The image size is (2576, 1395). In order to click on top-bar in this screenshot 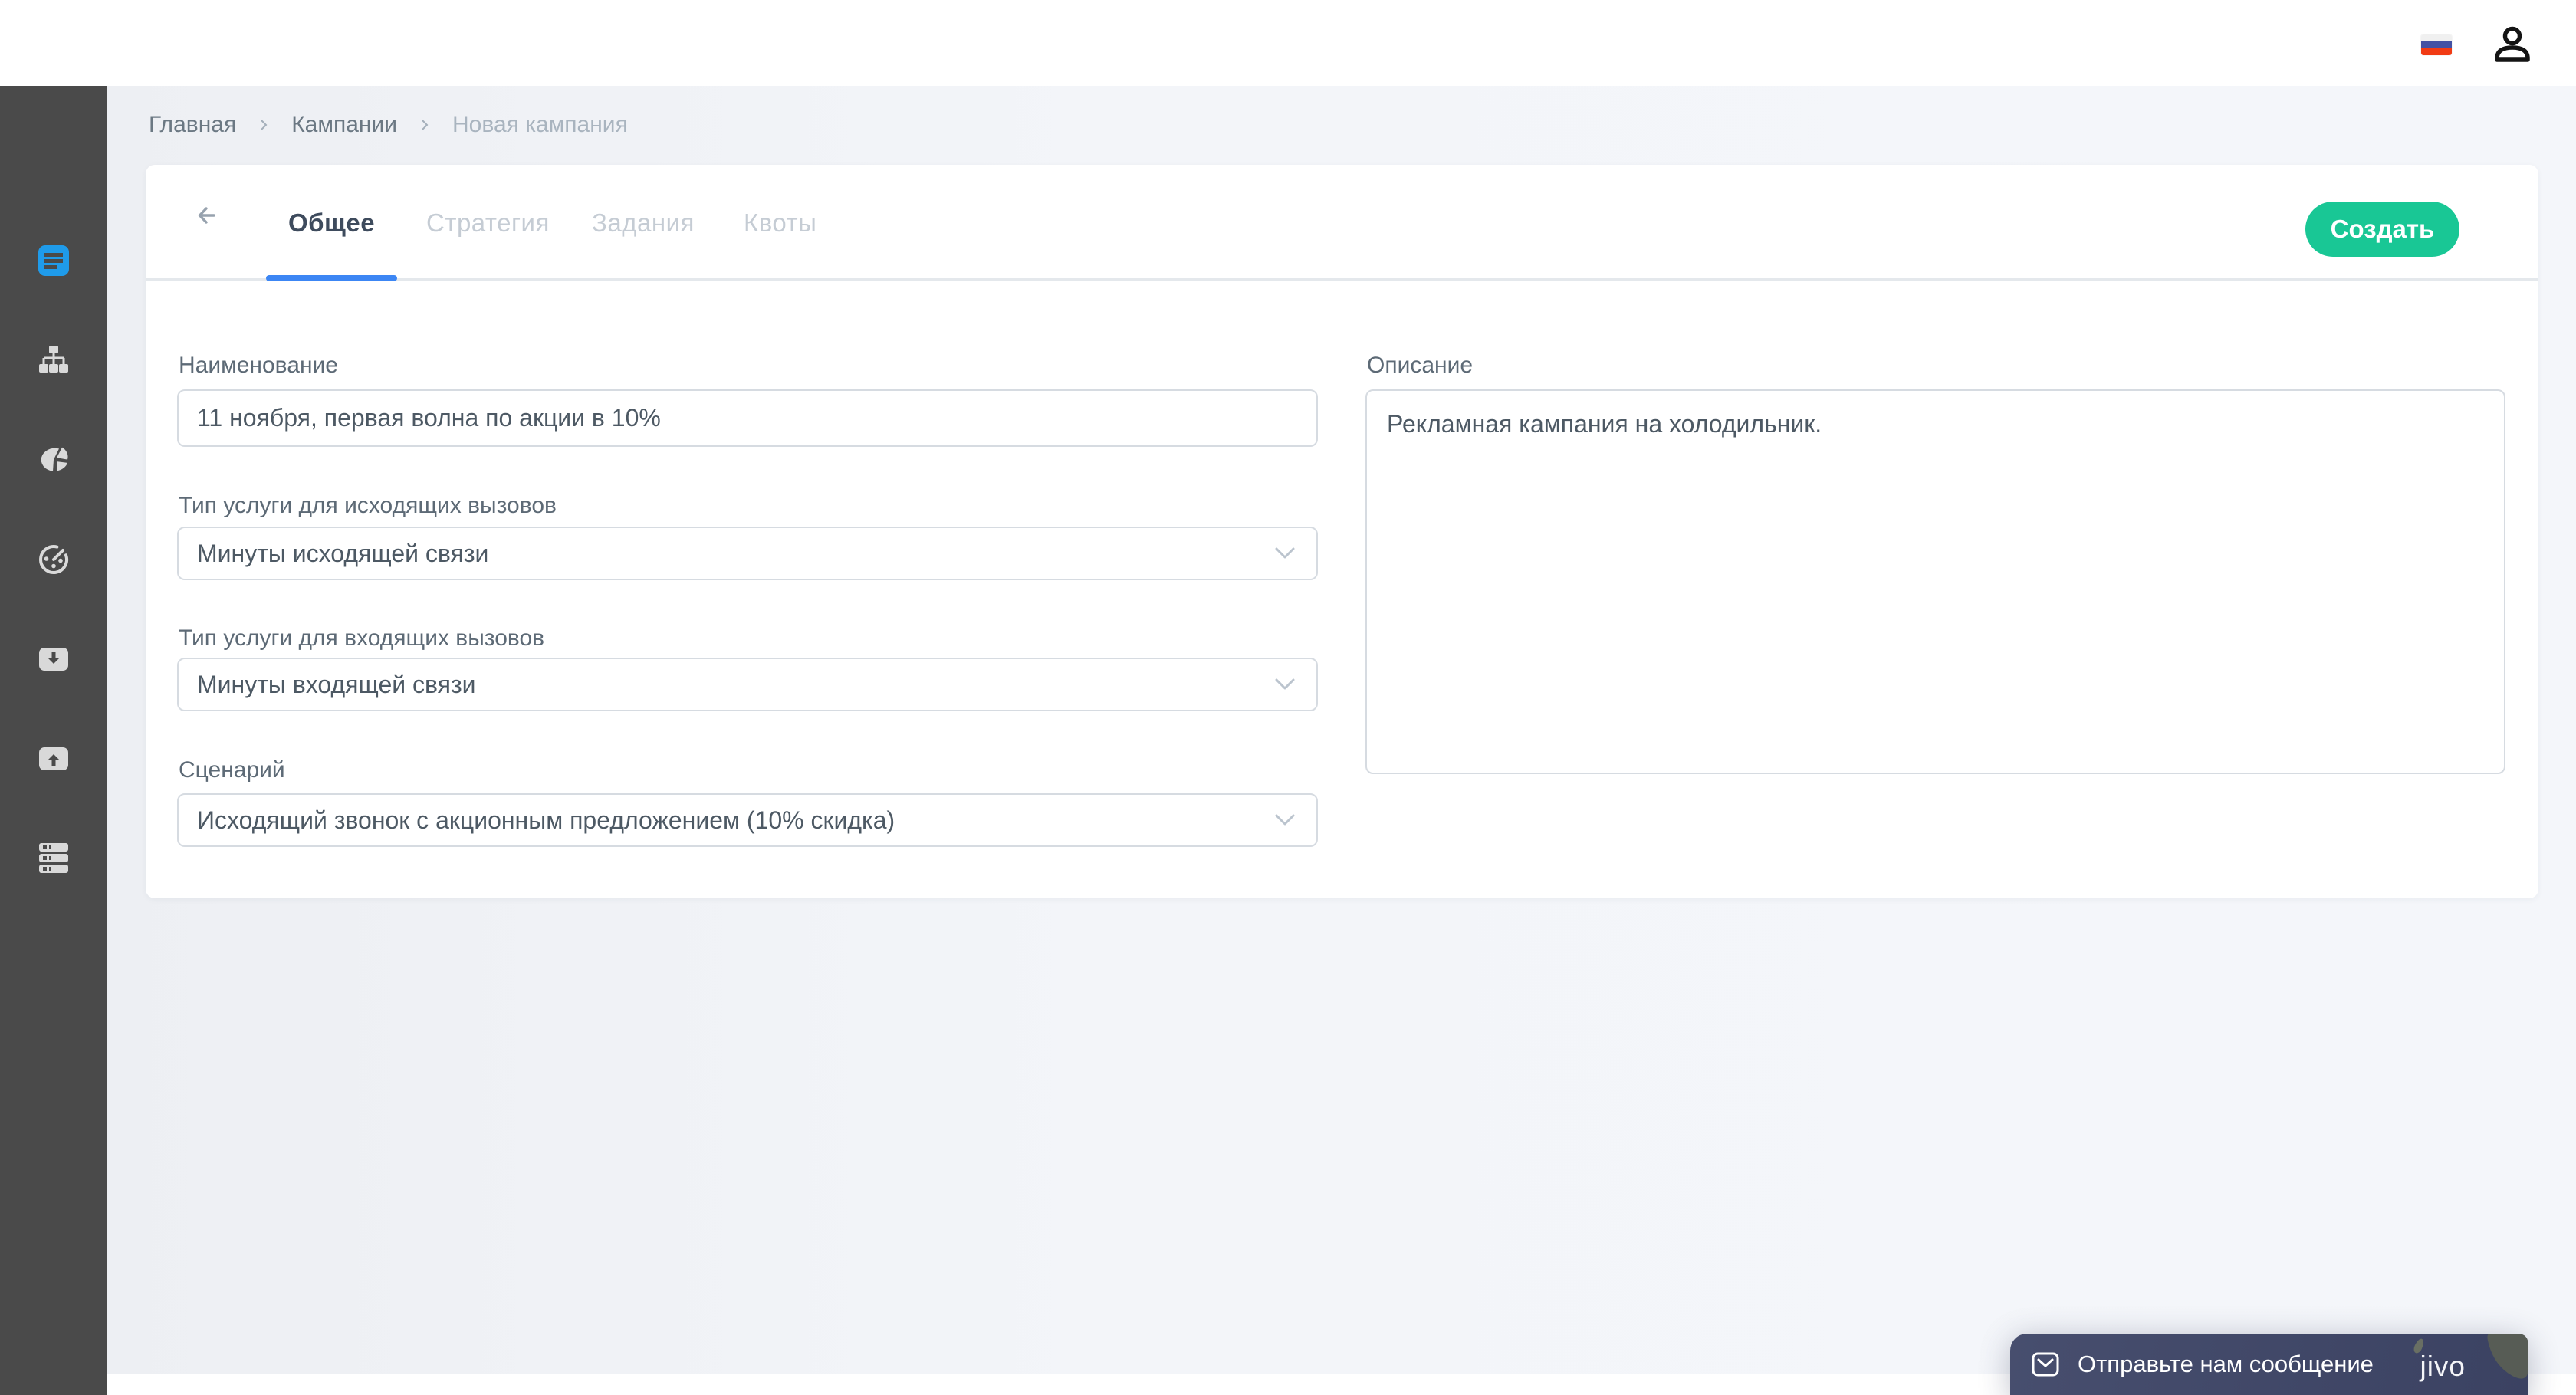, I will do `click(1288, 43)`.